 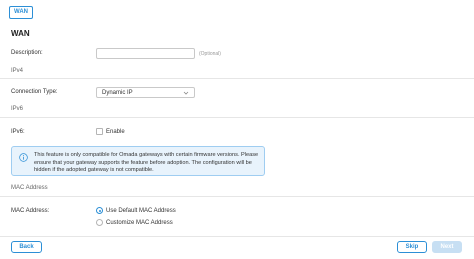 I want to click on ipv4-divider, so click(x=237, y=78).